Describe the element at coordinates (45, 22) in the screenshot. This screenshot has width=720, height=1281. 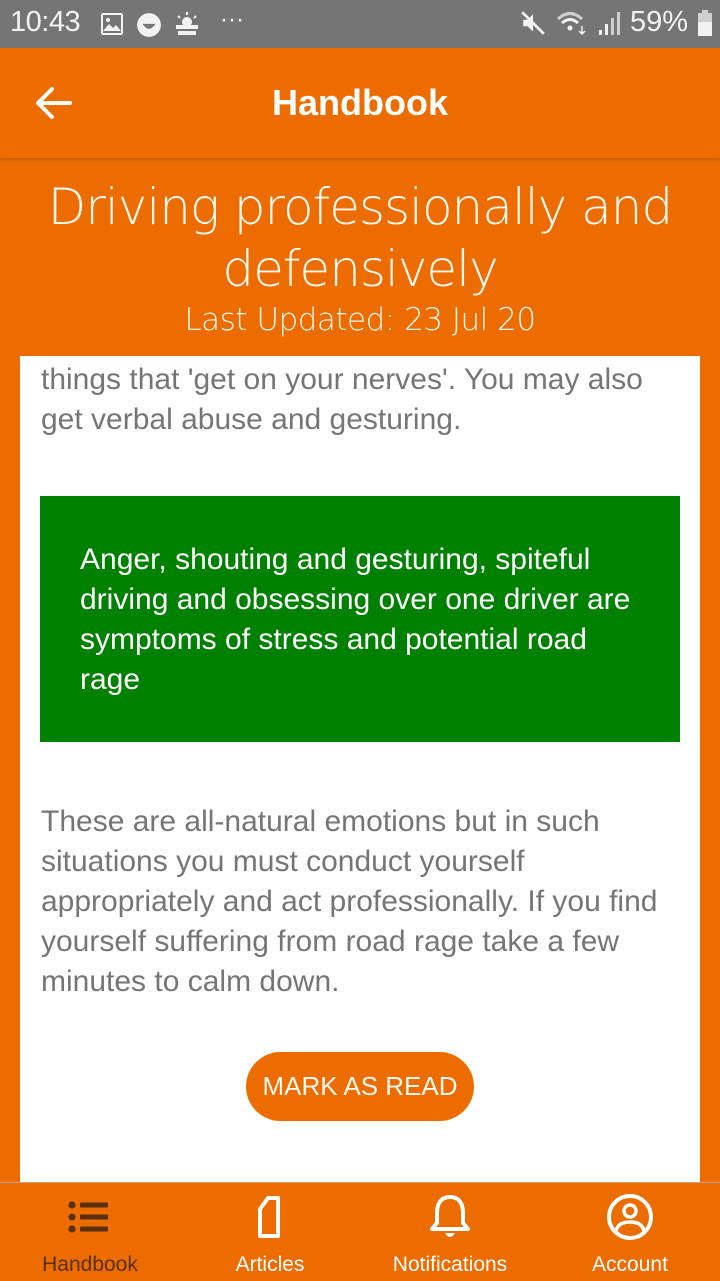
I see `status-time: 10:43` at that location.